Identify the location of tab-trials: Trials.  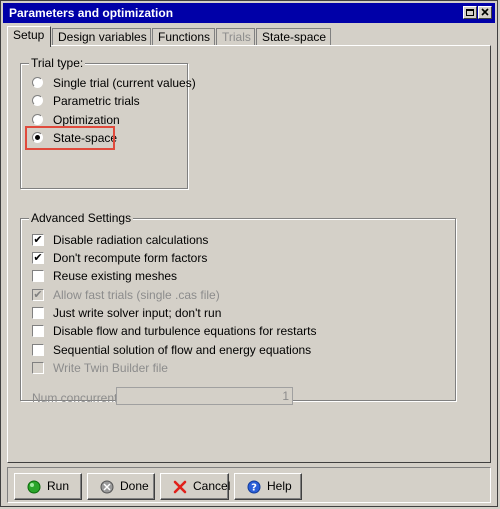
(235, 37).